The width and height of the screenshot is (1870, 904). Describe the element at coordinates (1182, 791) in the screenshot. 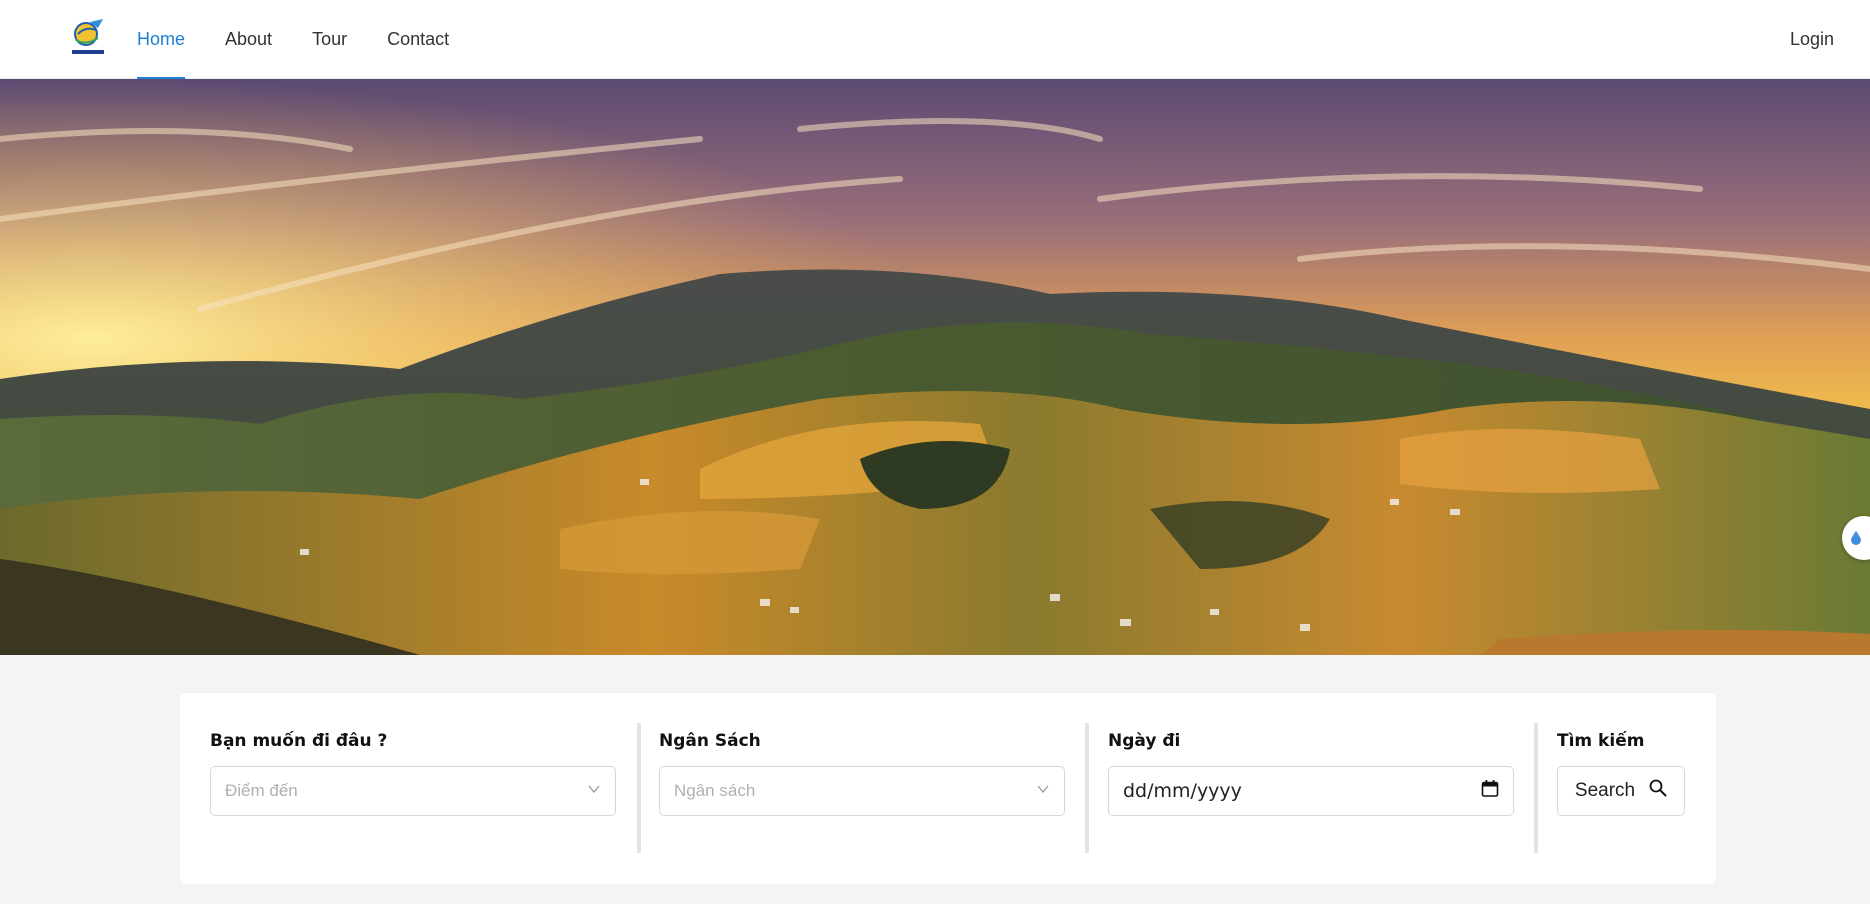

I see `date-value: dd/mm/yyyy` at that location.